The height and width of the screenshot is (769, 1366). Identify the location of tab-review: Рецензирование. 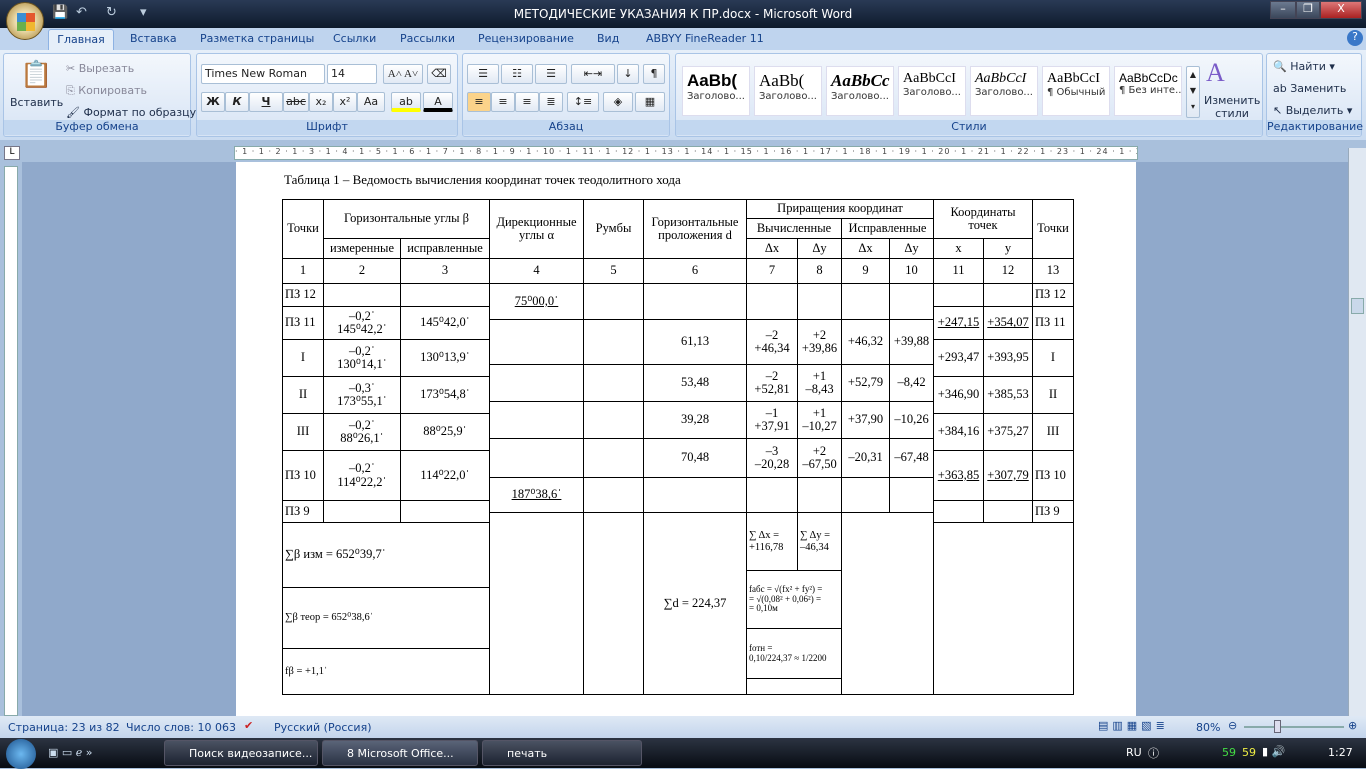
(526, 38).